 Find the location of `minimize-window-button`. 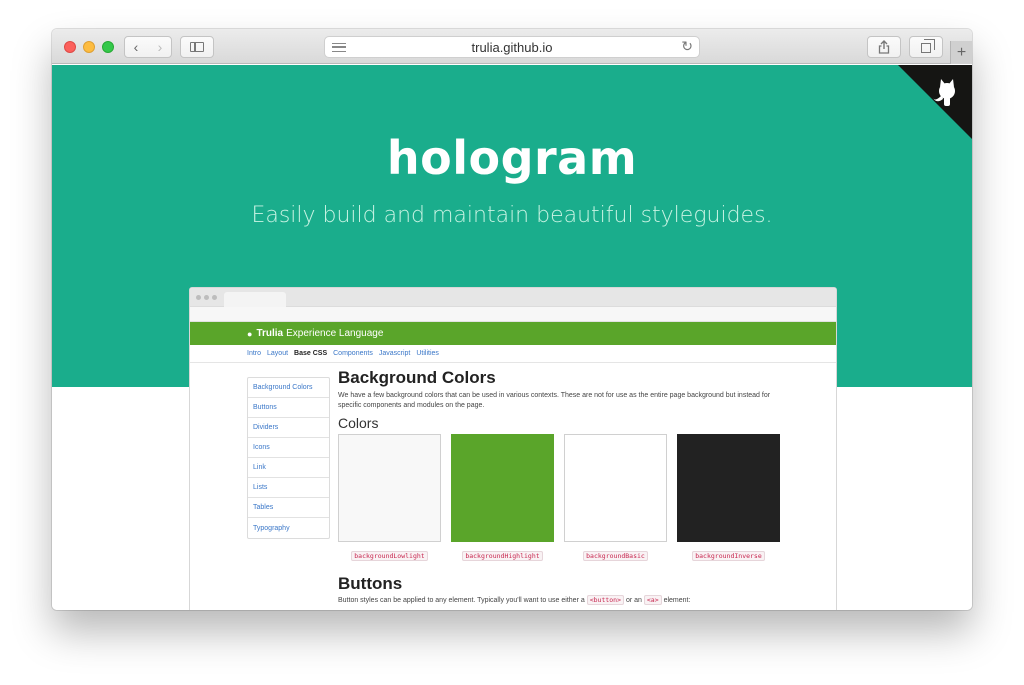

minimize-window-button is located at coordinates (89, 47).